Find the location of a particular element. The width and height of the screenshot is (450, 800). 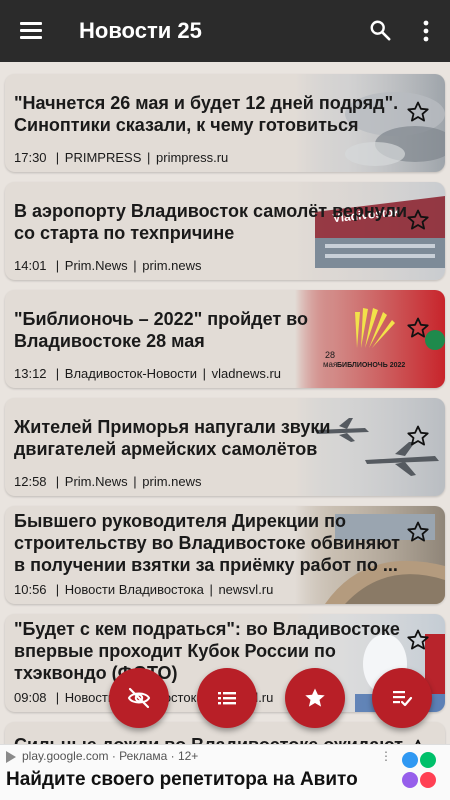

news-source: PRIMPRESS is located at coordinates (103, 157).